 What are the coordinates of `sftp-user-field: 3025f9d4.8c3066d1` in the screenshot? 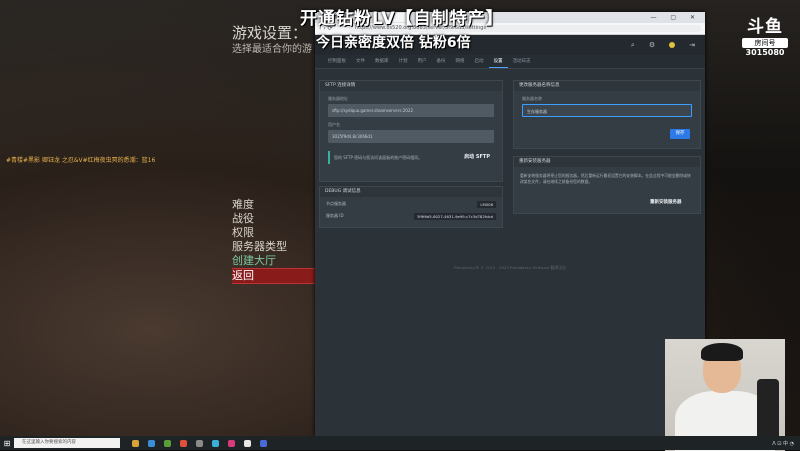 It's located at (411, 136).